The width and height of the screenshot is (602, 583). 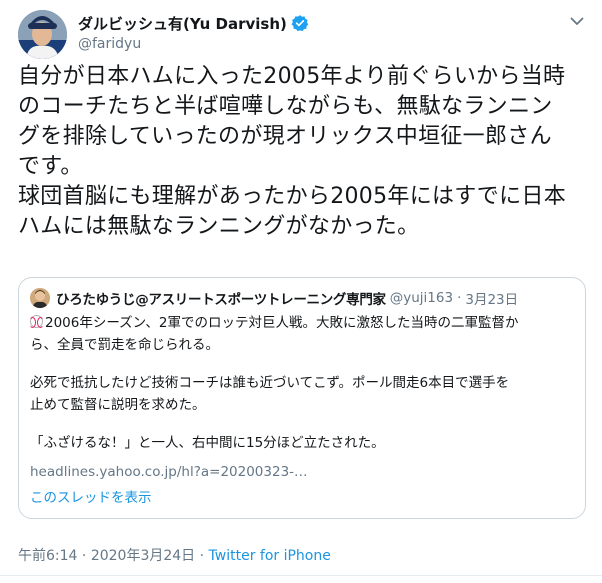 What do you see at coordinates (492, 300) in the screenshot?
I see `quoted-date: 3月23日` at bounding box center [492, 300].